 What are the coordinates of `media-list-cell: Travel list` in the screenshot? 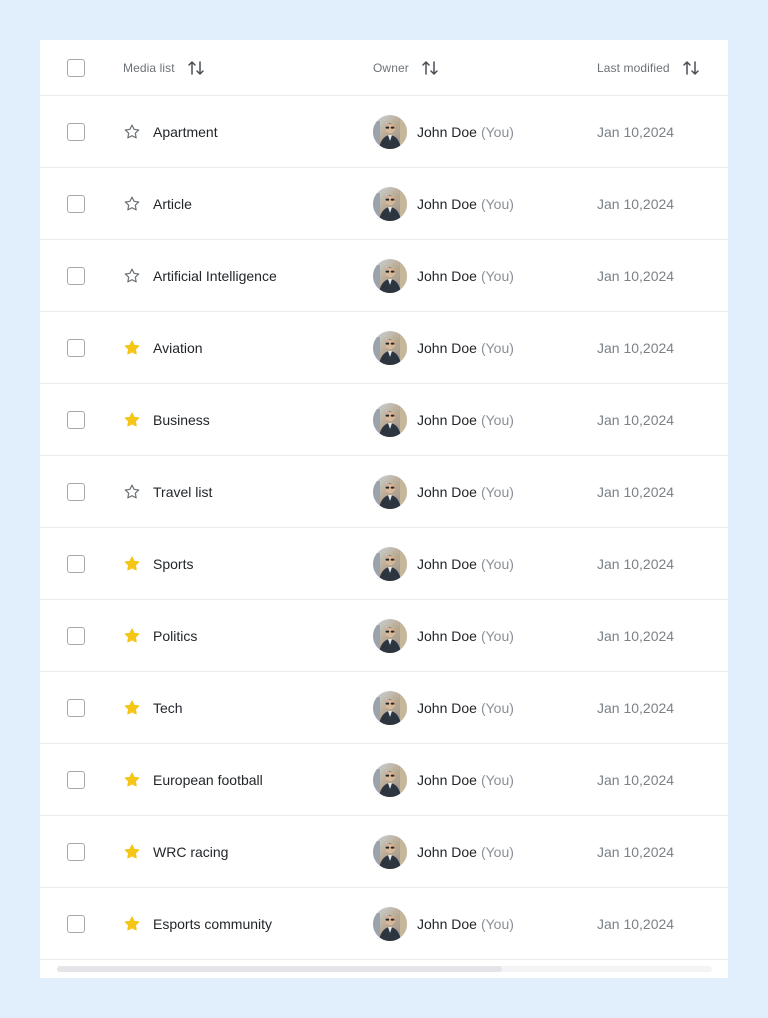 It's located at (167, 491).